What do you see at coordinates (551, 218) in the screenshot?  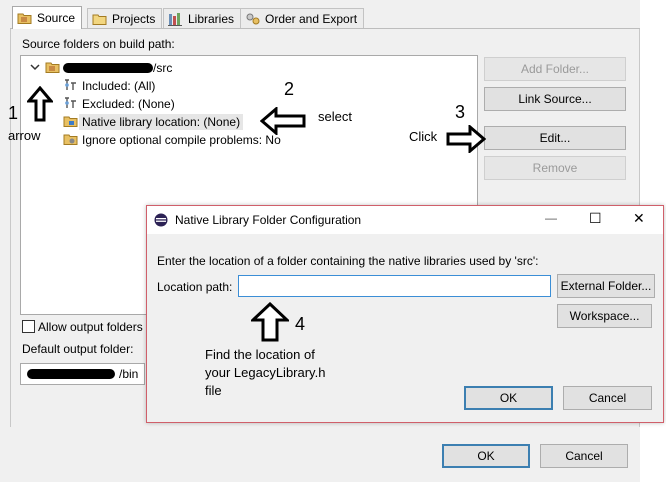 I see `minimize-icon: —` at bounding box center [551, 218].